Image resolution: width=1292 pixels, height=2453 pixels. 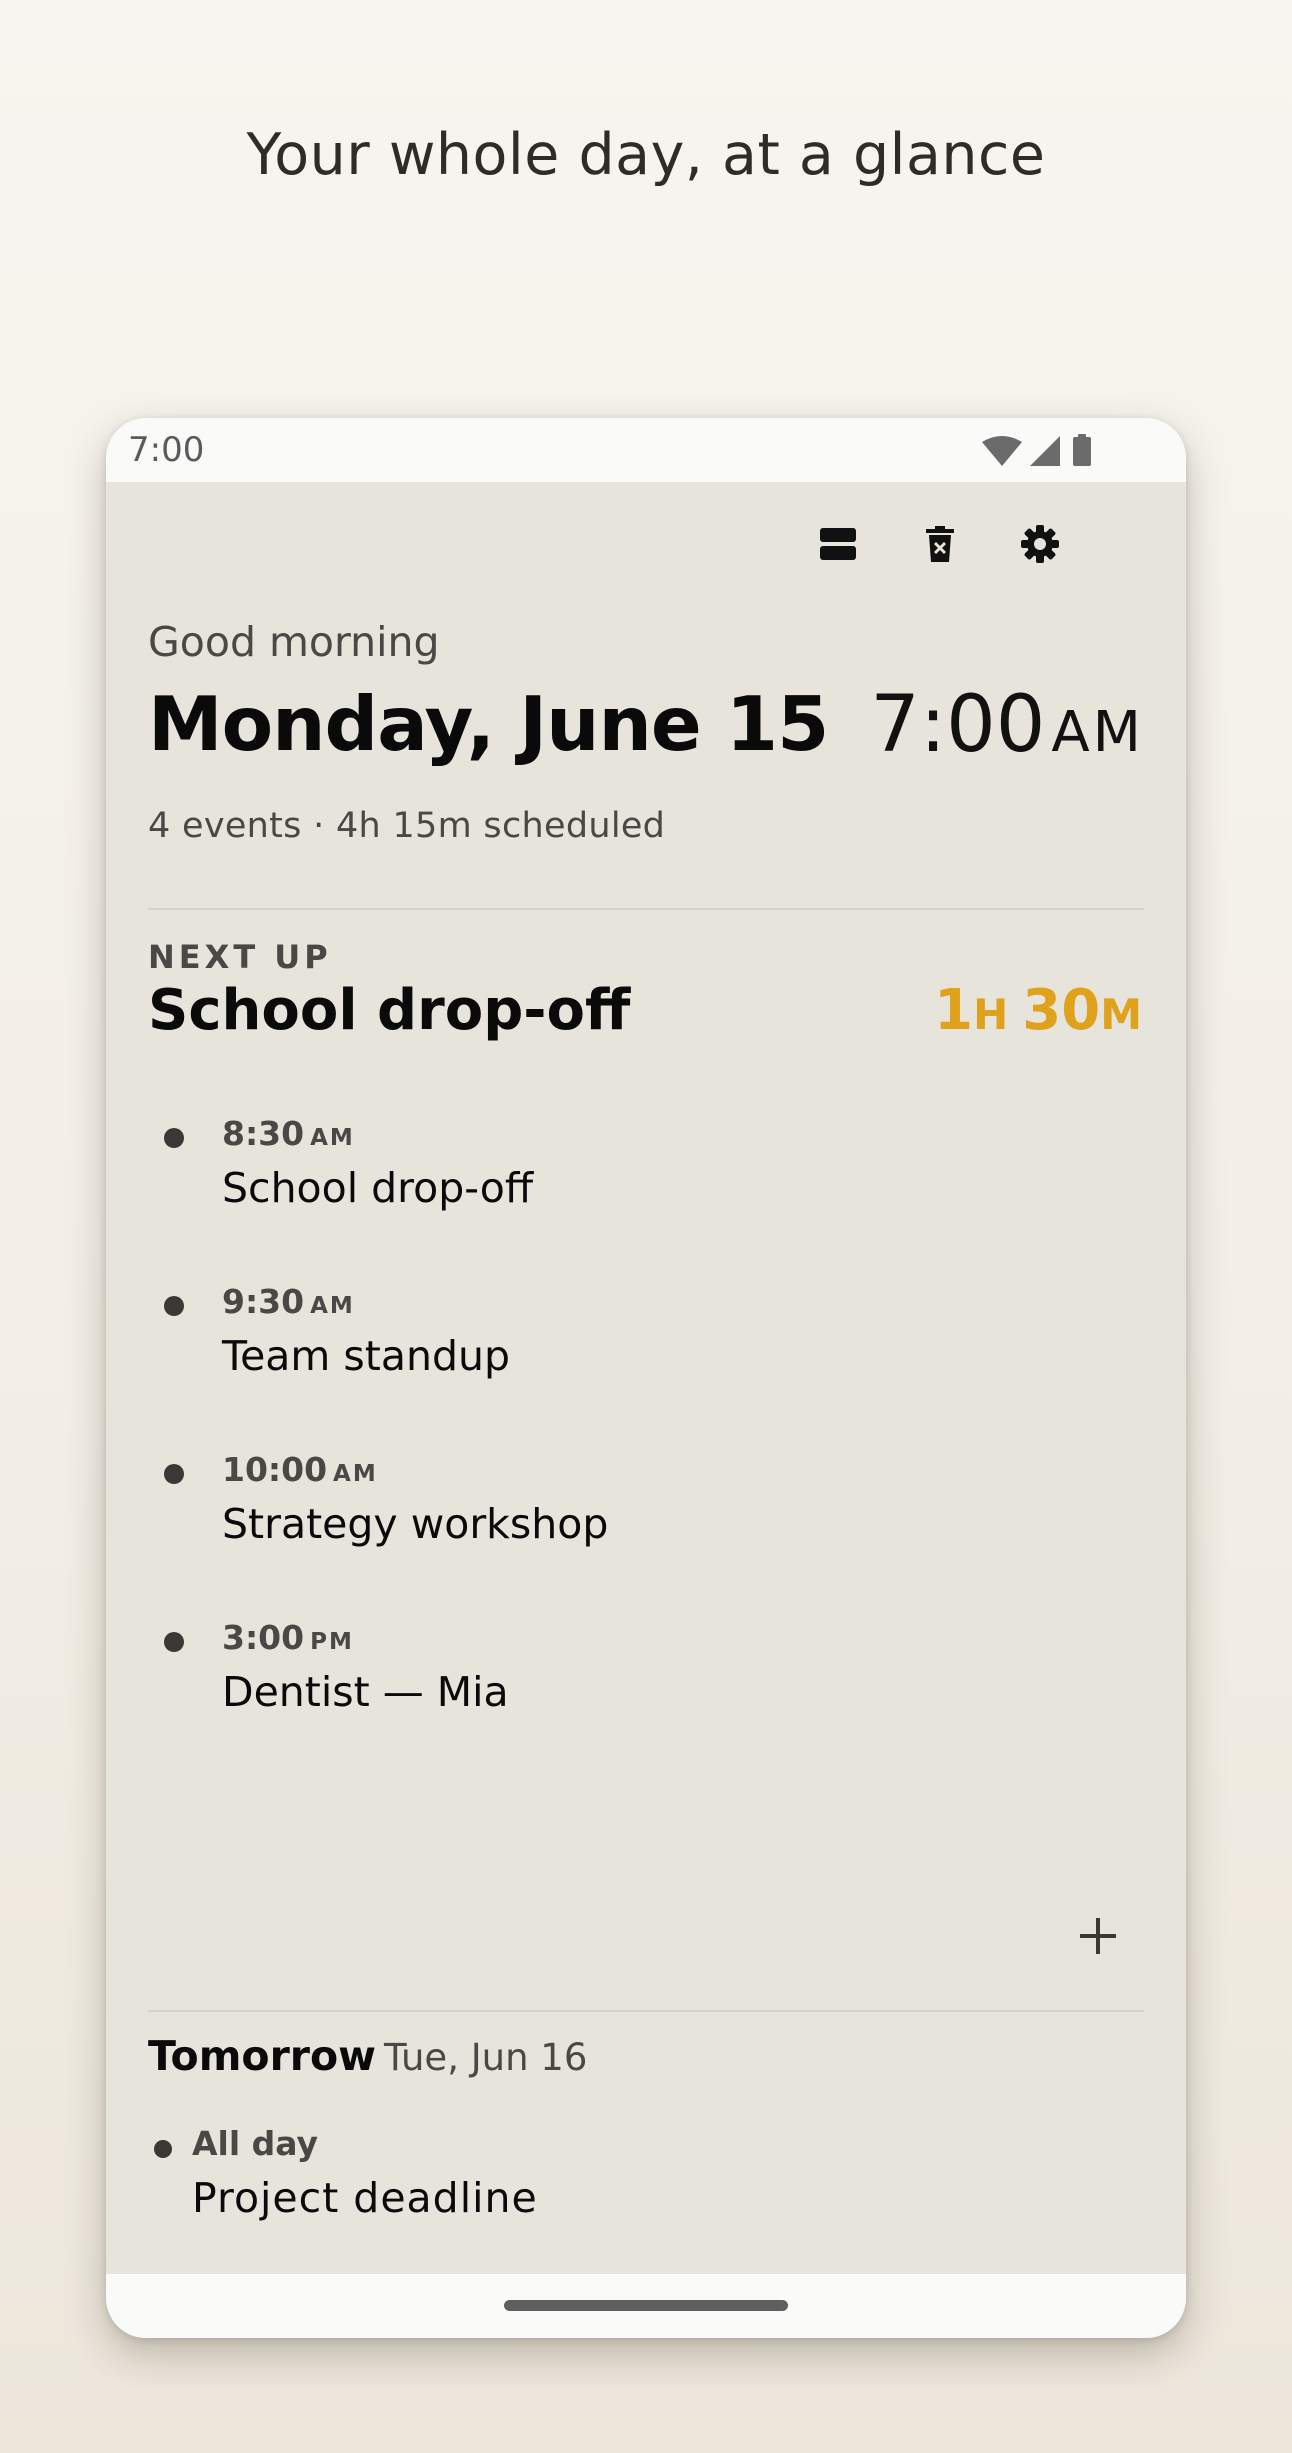 What do you see at coordinates (646, 2173) in the screenshot?
I see `tomorrow-event-item: All day Project deadline` at bounding box center [646, 2173].